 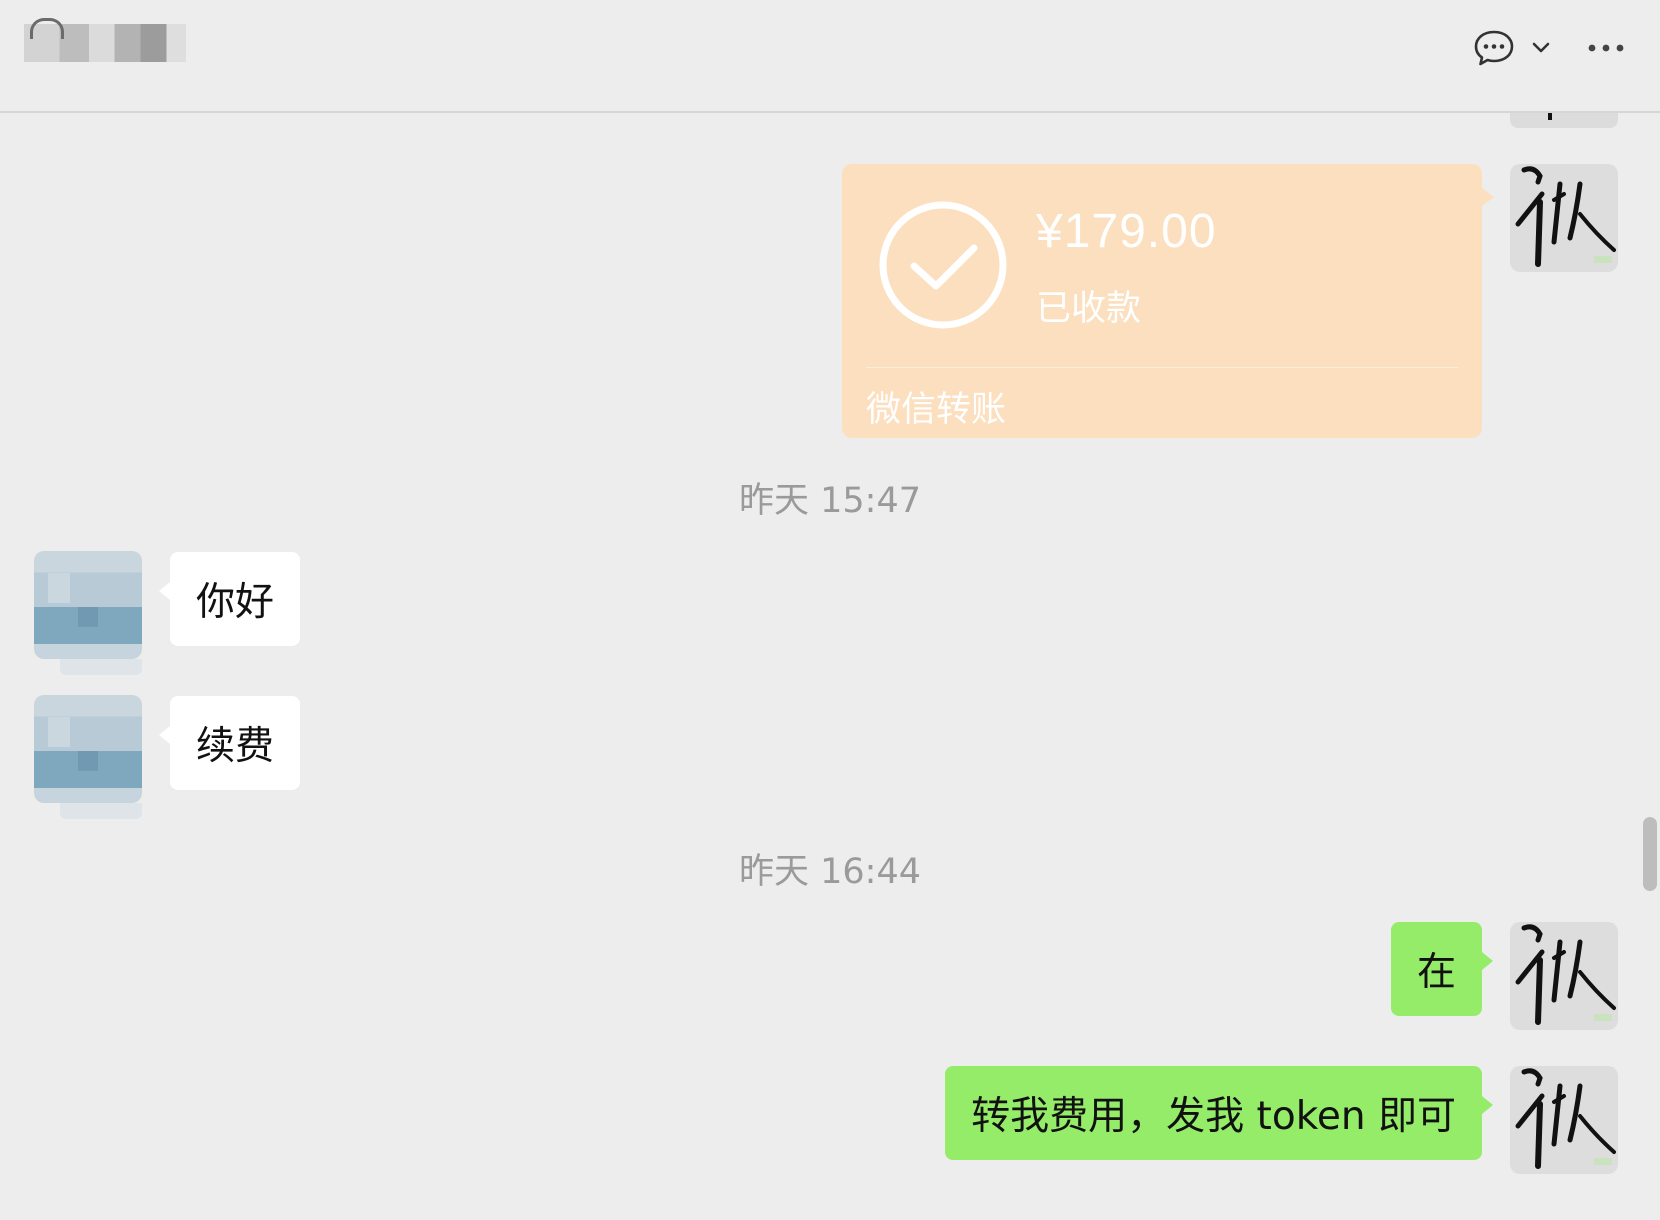 I want to click on more-icon, so click(x=1606, y=48).